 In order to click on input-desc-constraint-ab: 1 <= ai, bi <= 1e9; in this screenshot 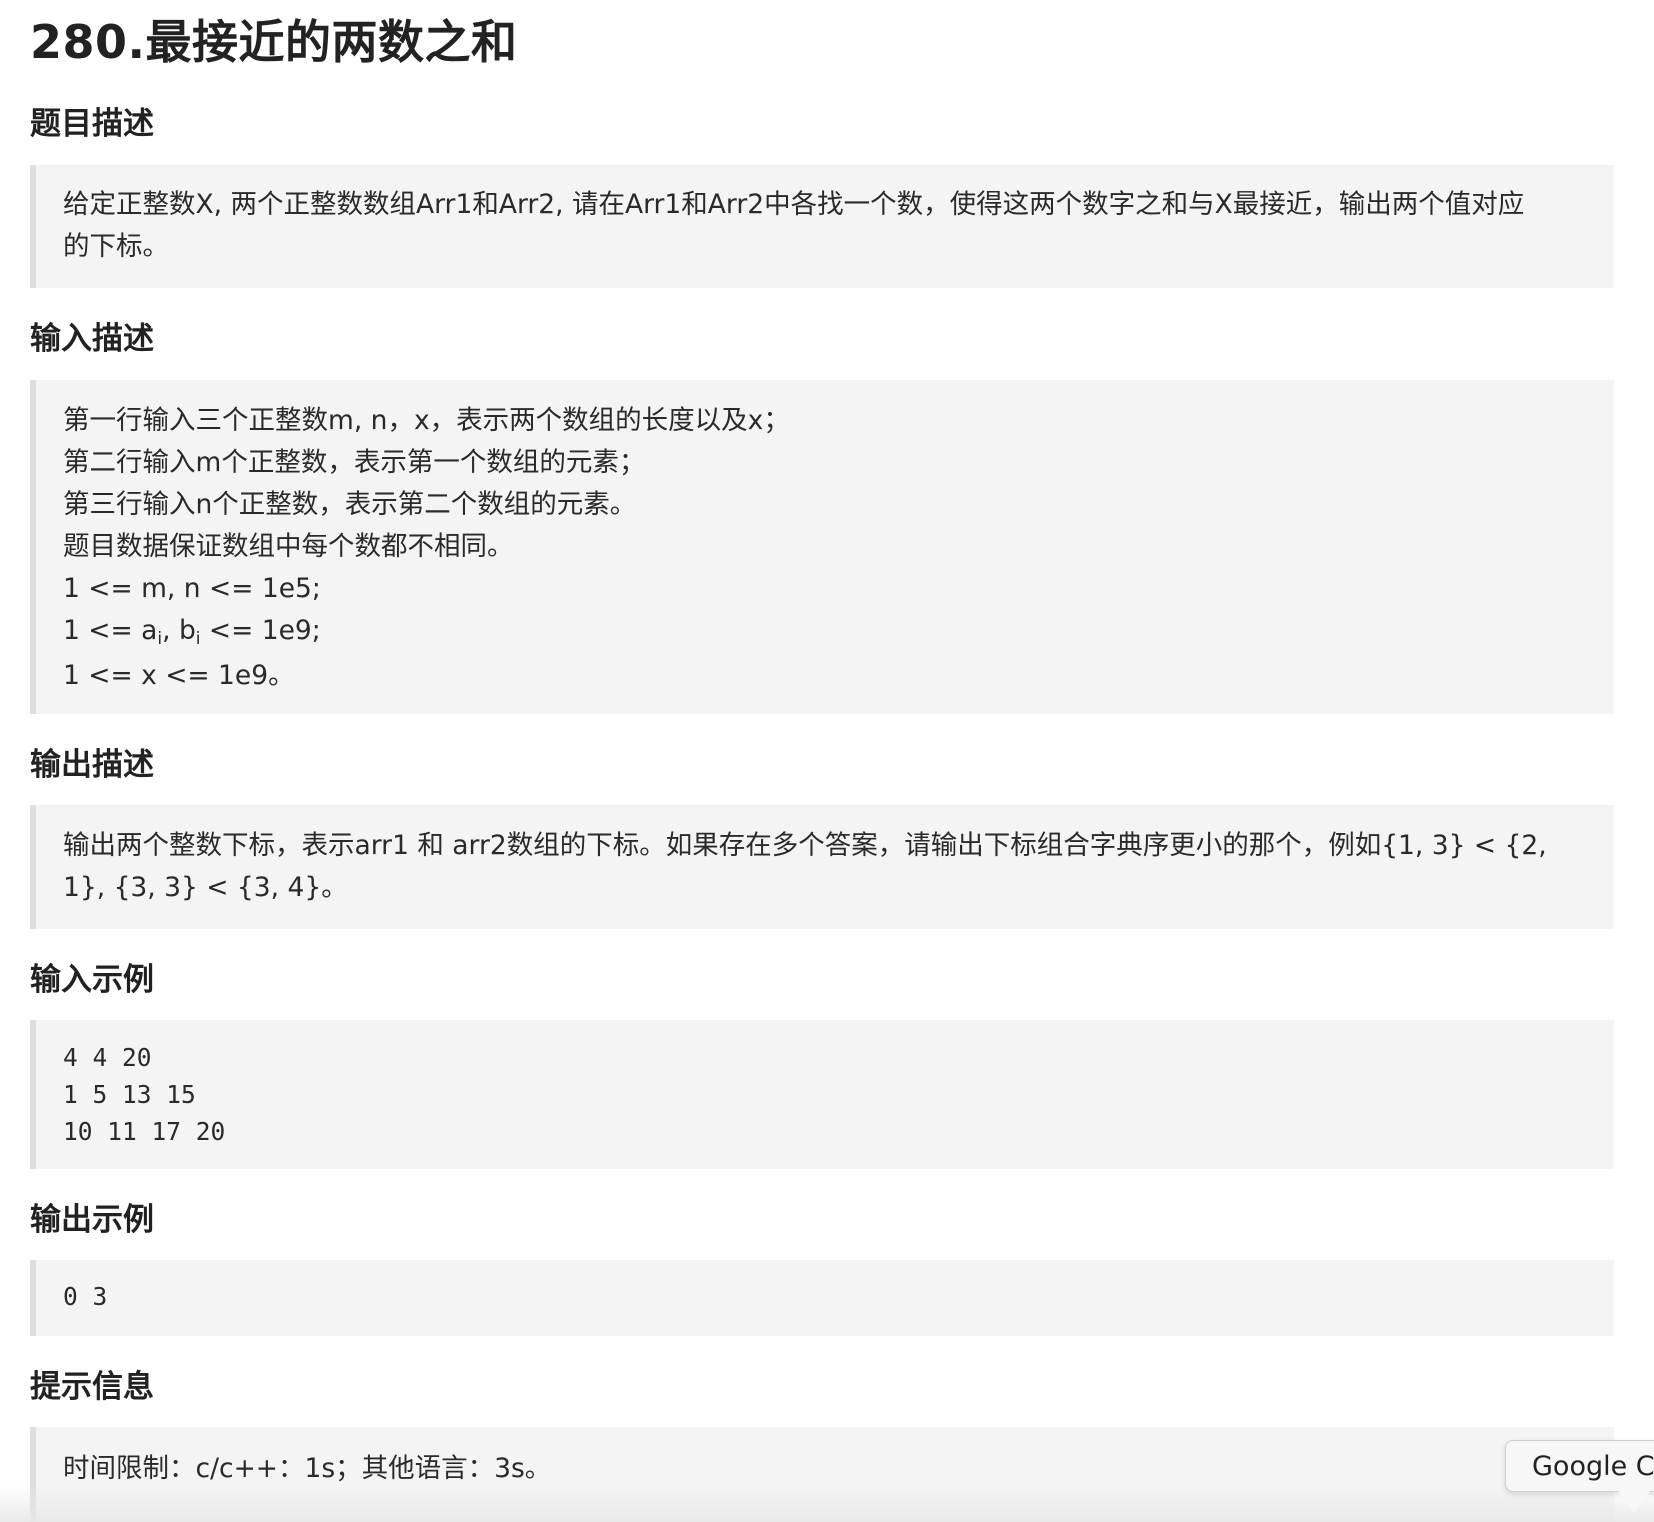, I will do `click(824, 632)`.